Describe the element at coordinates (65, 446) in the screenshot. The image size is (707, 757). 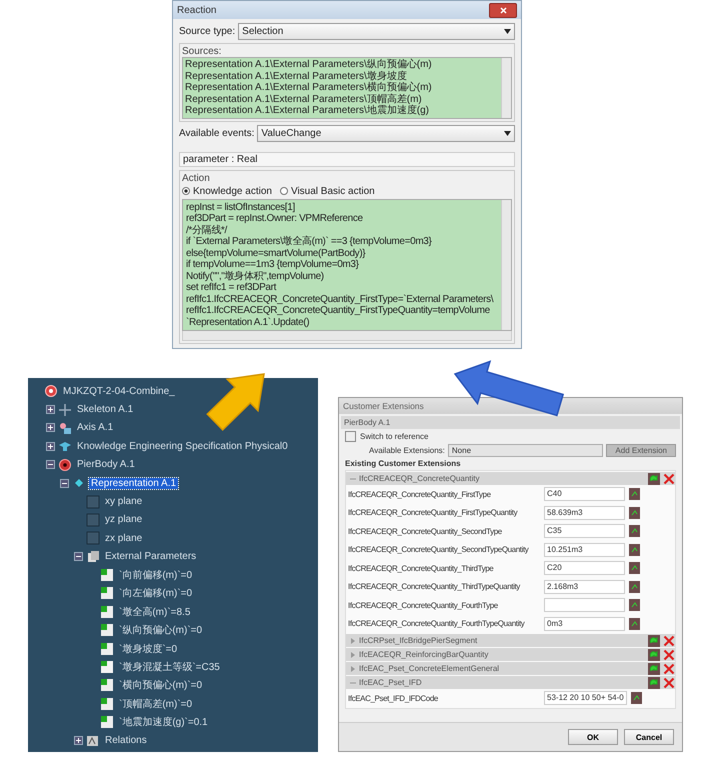
I see `cap-icon` at that location.